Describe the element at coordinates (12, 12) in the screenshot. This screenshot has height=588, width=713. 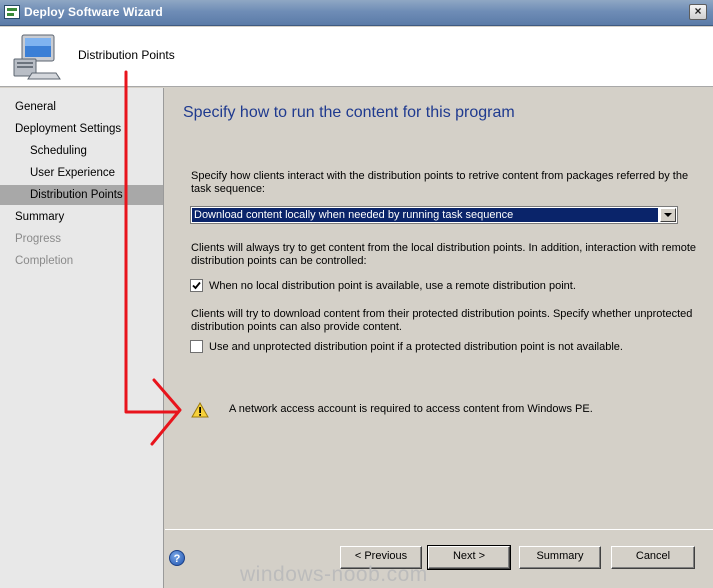
I see `wizard-app-icon` at that location.